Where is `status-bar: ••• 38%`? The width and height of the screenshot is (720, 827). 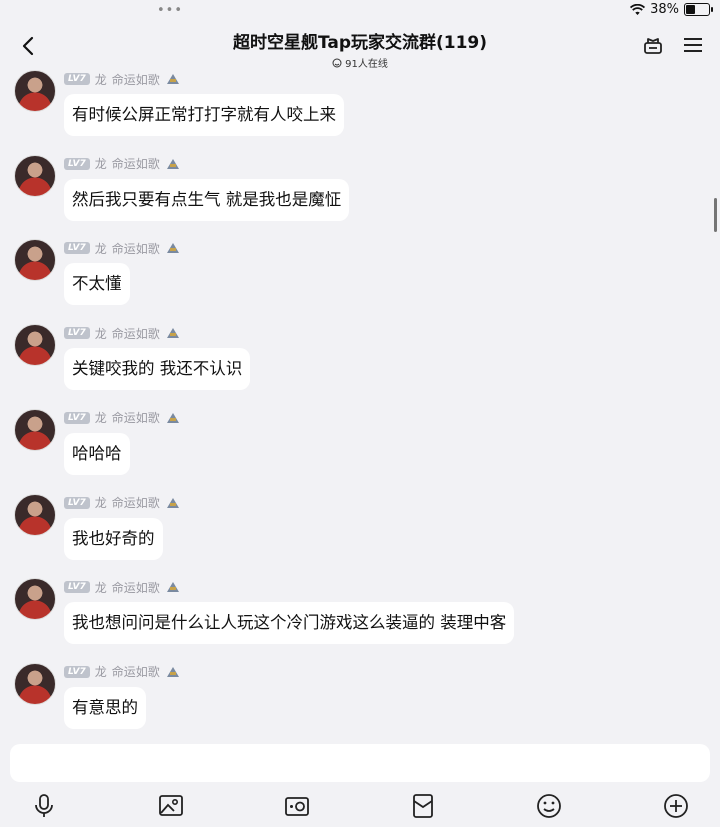 status-bar: ••• 38% is located at coordinates (360, 11).